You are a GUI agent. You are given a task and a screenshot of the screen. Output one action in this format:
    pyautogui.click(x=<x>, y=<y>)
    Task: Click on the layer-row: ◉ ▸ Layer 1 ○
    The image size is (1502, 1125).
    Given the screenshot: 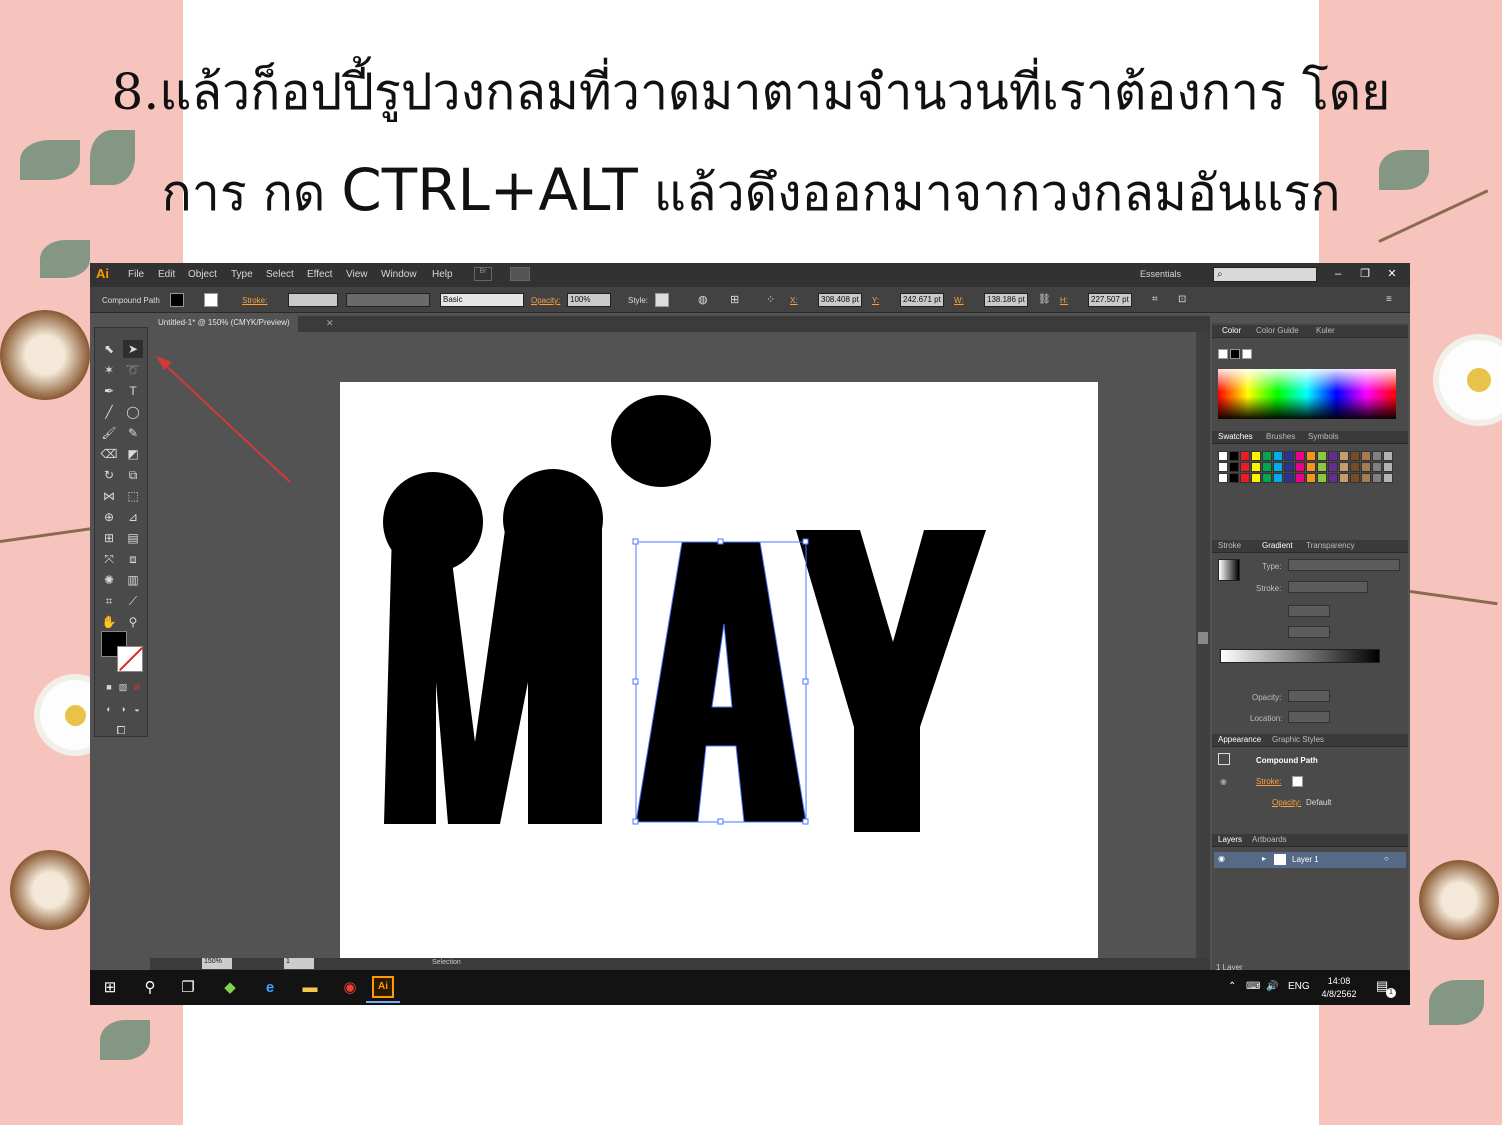 What is the action you would take?
    pyautogui.click(x=1310, y=860)
    